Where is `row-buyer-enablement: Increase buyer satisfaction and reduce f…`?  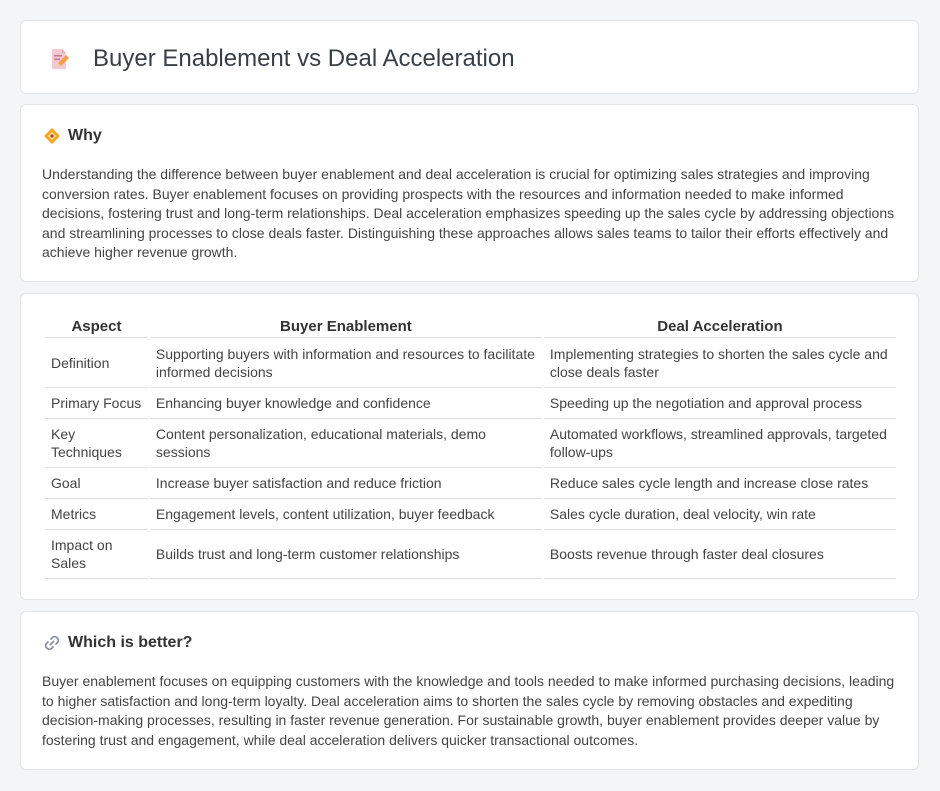
row-buyer-enablement: Increase buyer satisfaction and reduce f… is located at coordinates (345, 483).